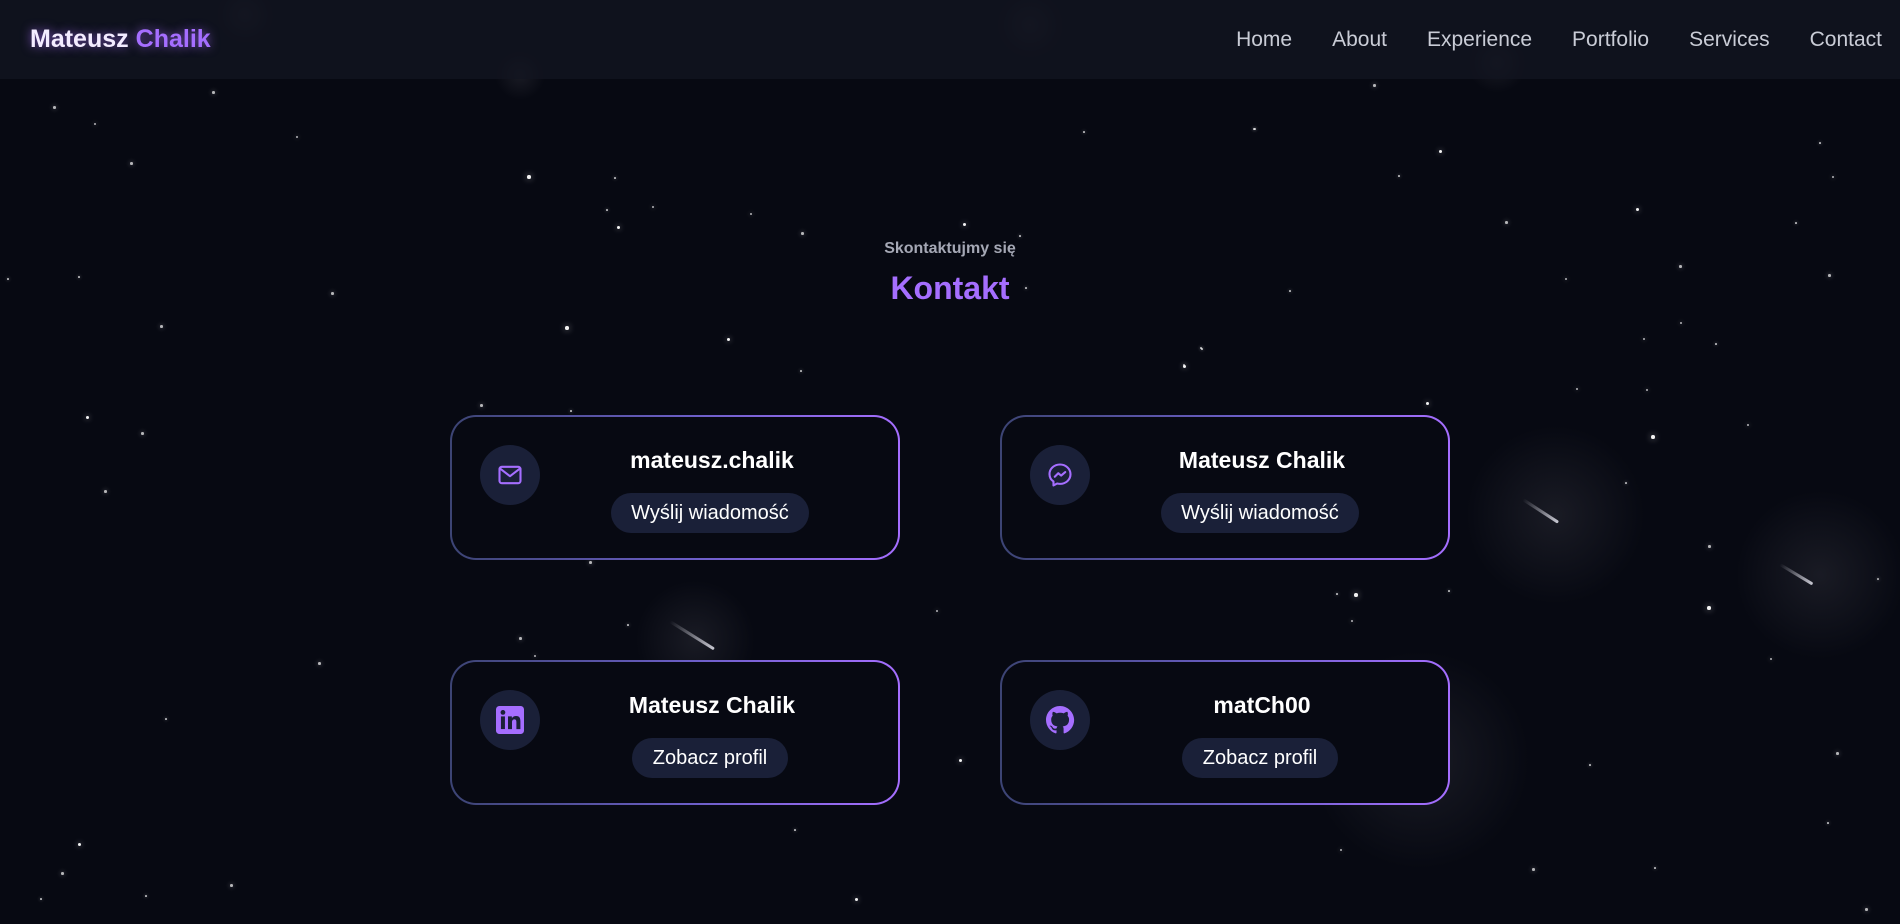 This screenshot has width=1900, height=924. What do you see at coordinates (1060, 475) in the screenshot?
I see `messenger-icon` at bounding box center [1060, 475].